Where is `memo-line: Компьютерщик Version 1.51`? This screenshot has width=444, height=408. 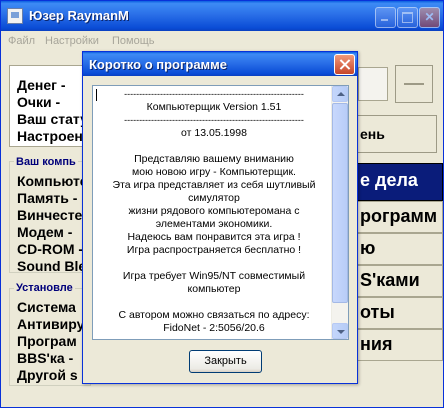
memo-line: Компьютерщик Version 1.51 is located at coordinates (214, 107).